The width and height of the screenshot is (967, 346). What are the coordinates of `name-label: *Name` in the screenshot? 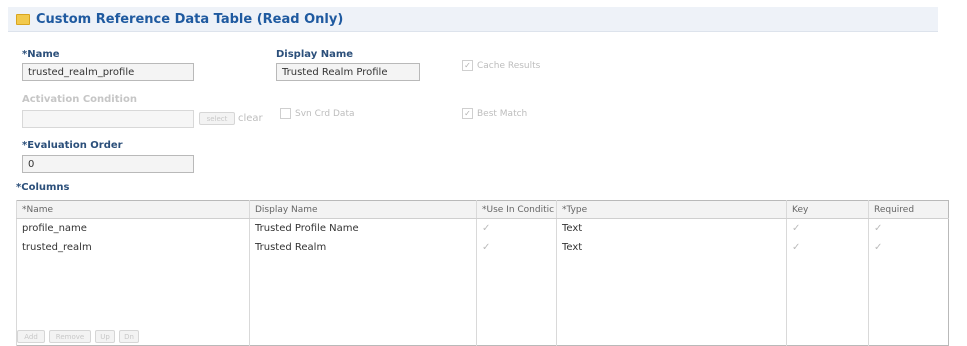 It's located at (41, 54).